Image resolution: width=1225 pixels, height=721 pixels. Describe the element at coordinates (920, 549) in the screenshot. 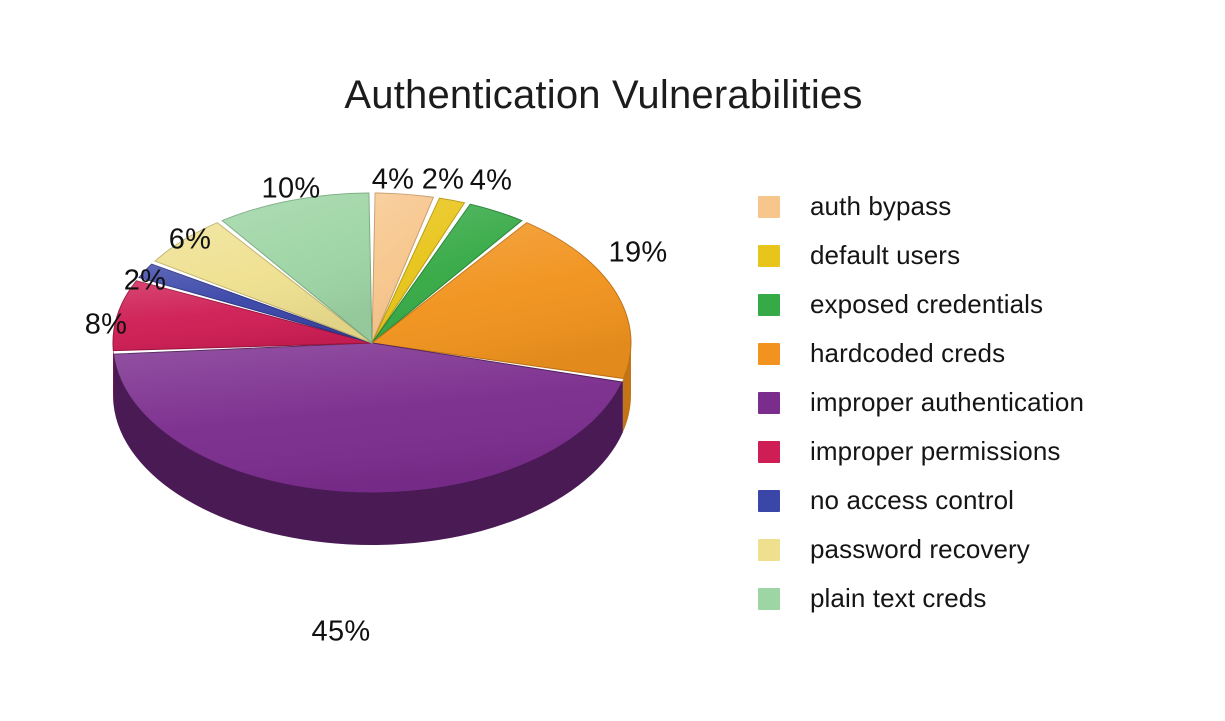

I see `legend-item-label: password recovery` at that location.